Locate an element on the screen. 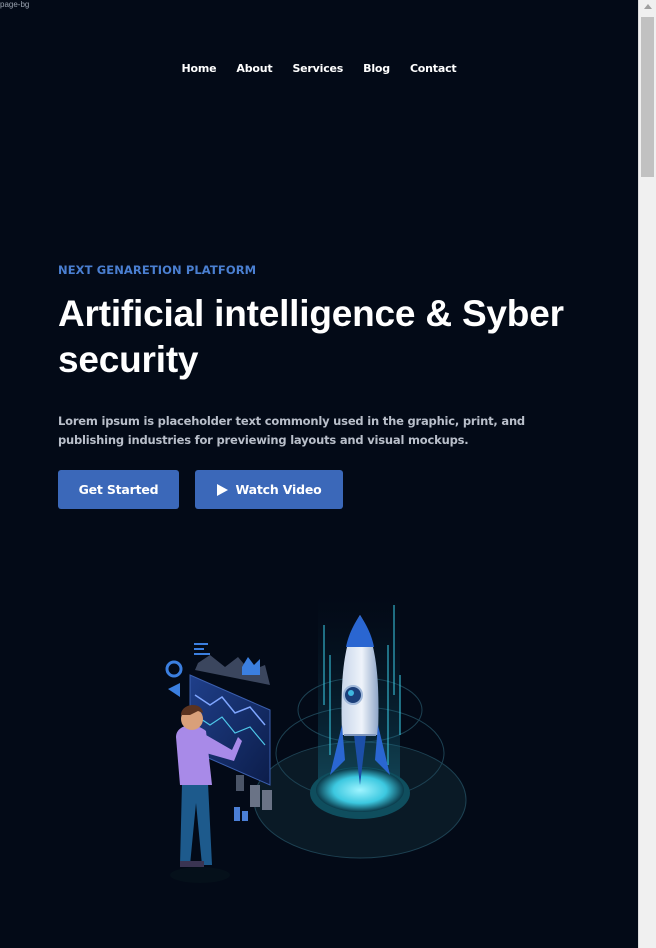  nav-about: About is located at coordinates (254, 68).